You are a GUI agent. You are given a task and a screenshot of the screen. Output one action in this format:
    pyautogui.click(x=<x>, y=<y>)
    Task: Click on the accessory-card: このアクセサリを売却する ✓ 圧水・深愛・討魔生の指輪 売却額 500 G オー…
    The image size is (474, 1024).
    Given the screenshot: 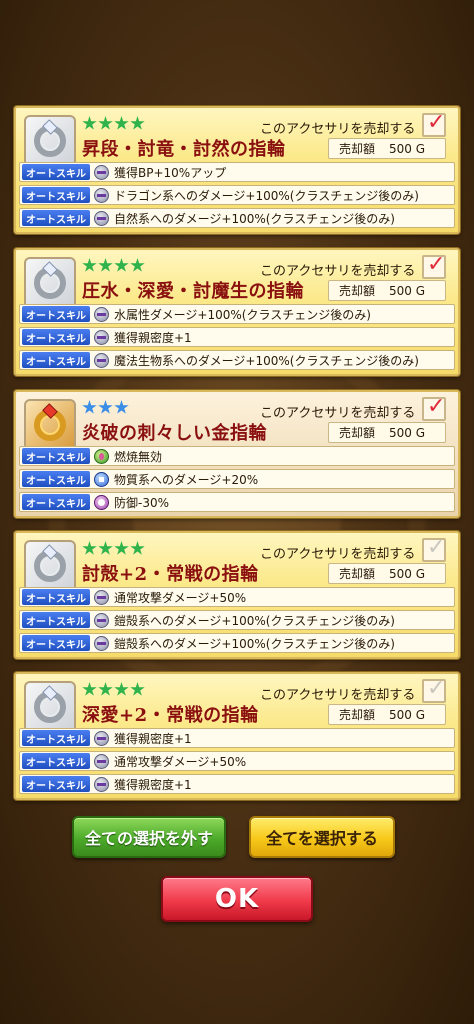 What is the action you would take?
    pyautogui.click(x=237, y=312)
    